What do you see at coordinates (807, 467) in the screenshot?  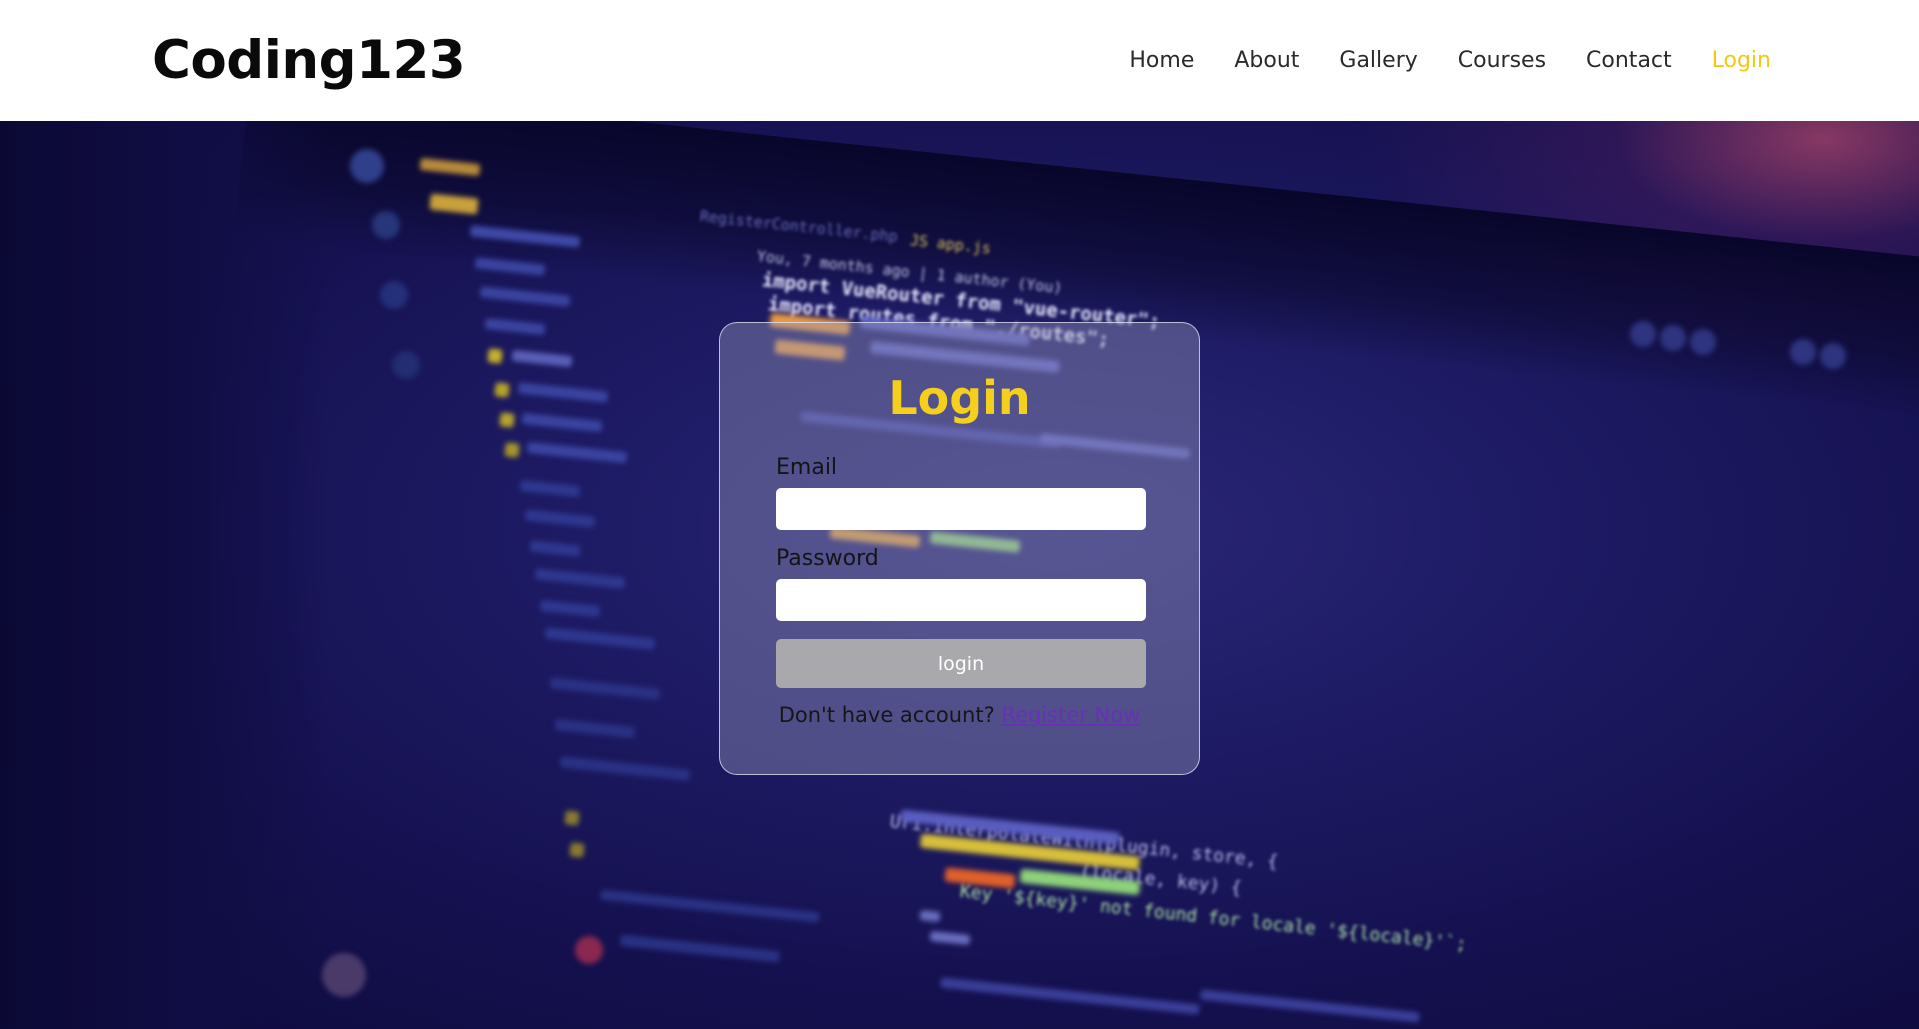 I see `email-label: Email` at bounding box center [807, 467].